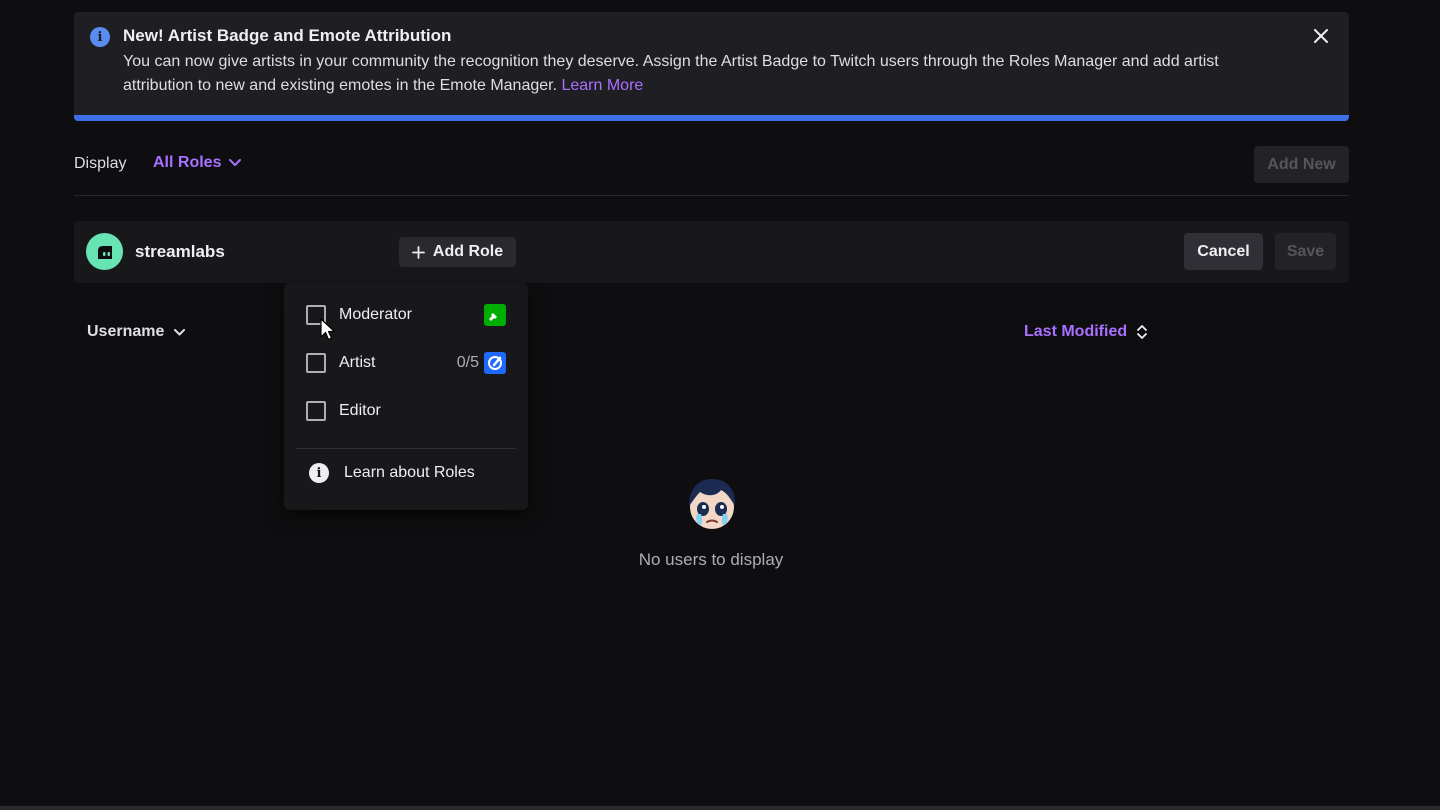 The image size is (1440, 810). I want to click on artist-count: 0/5, so click(467, 362).